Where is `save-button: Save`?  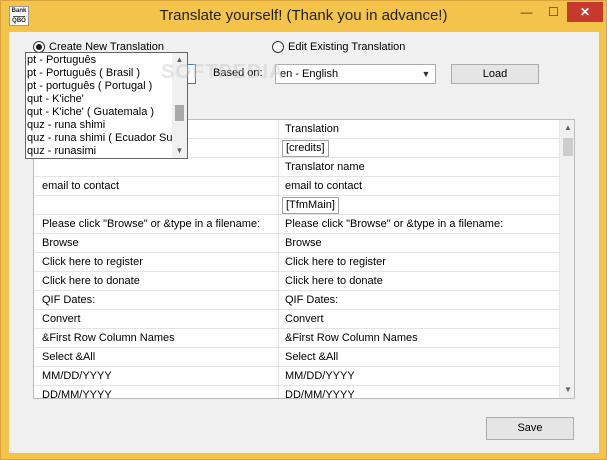 save-button: Save is located at coordinates (530, 428).